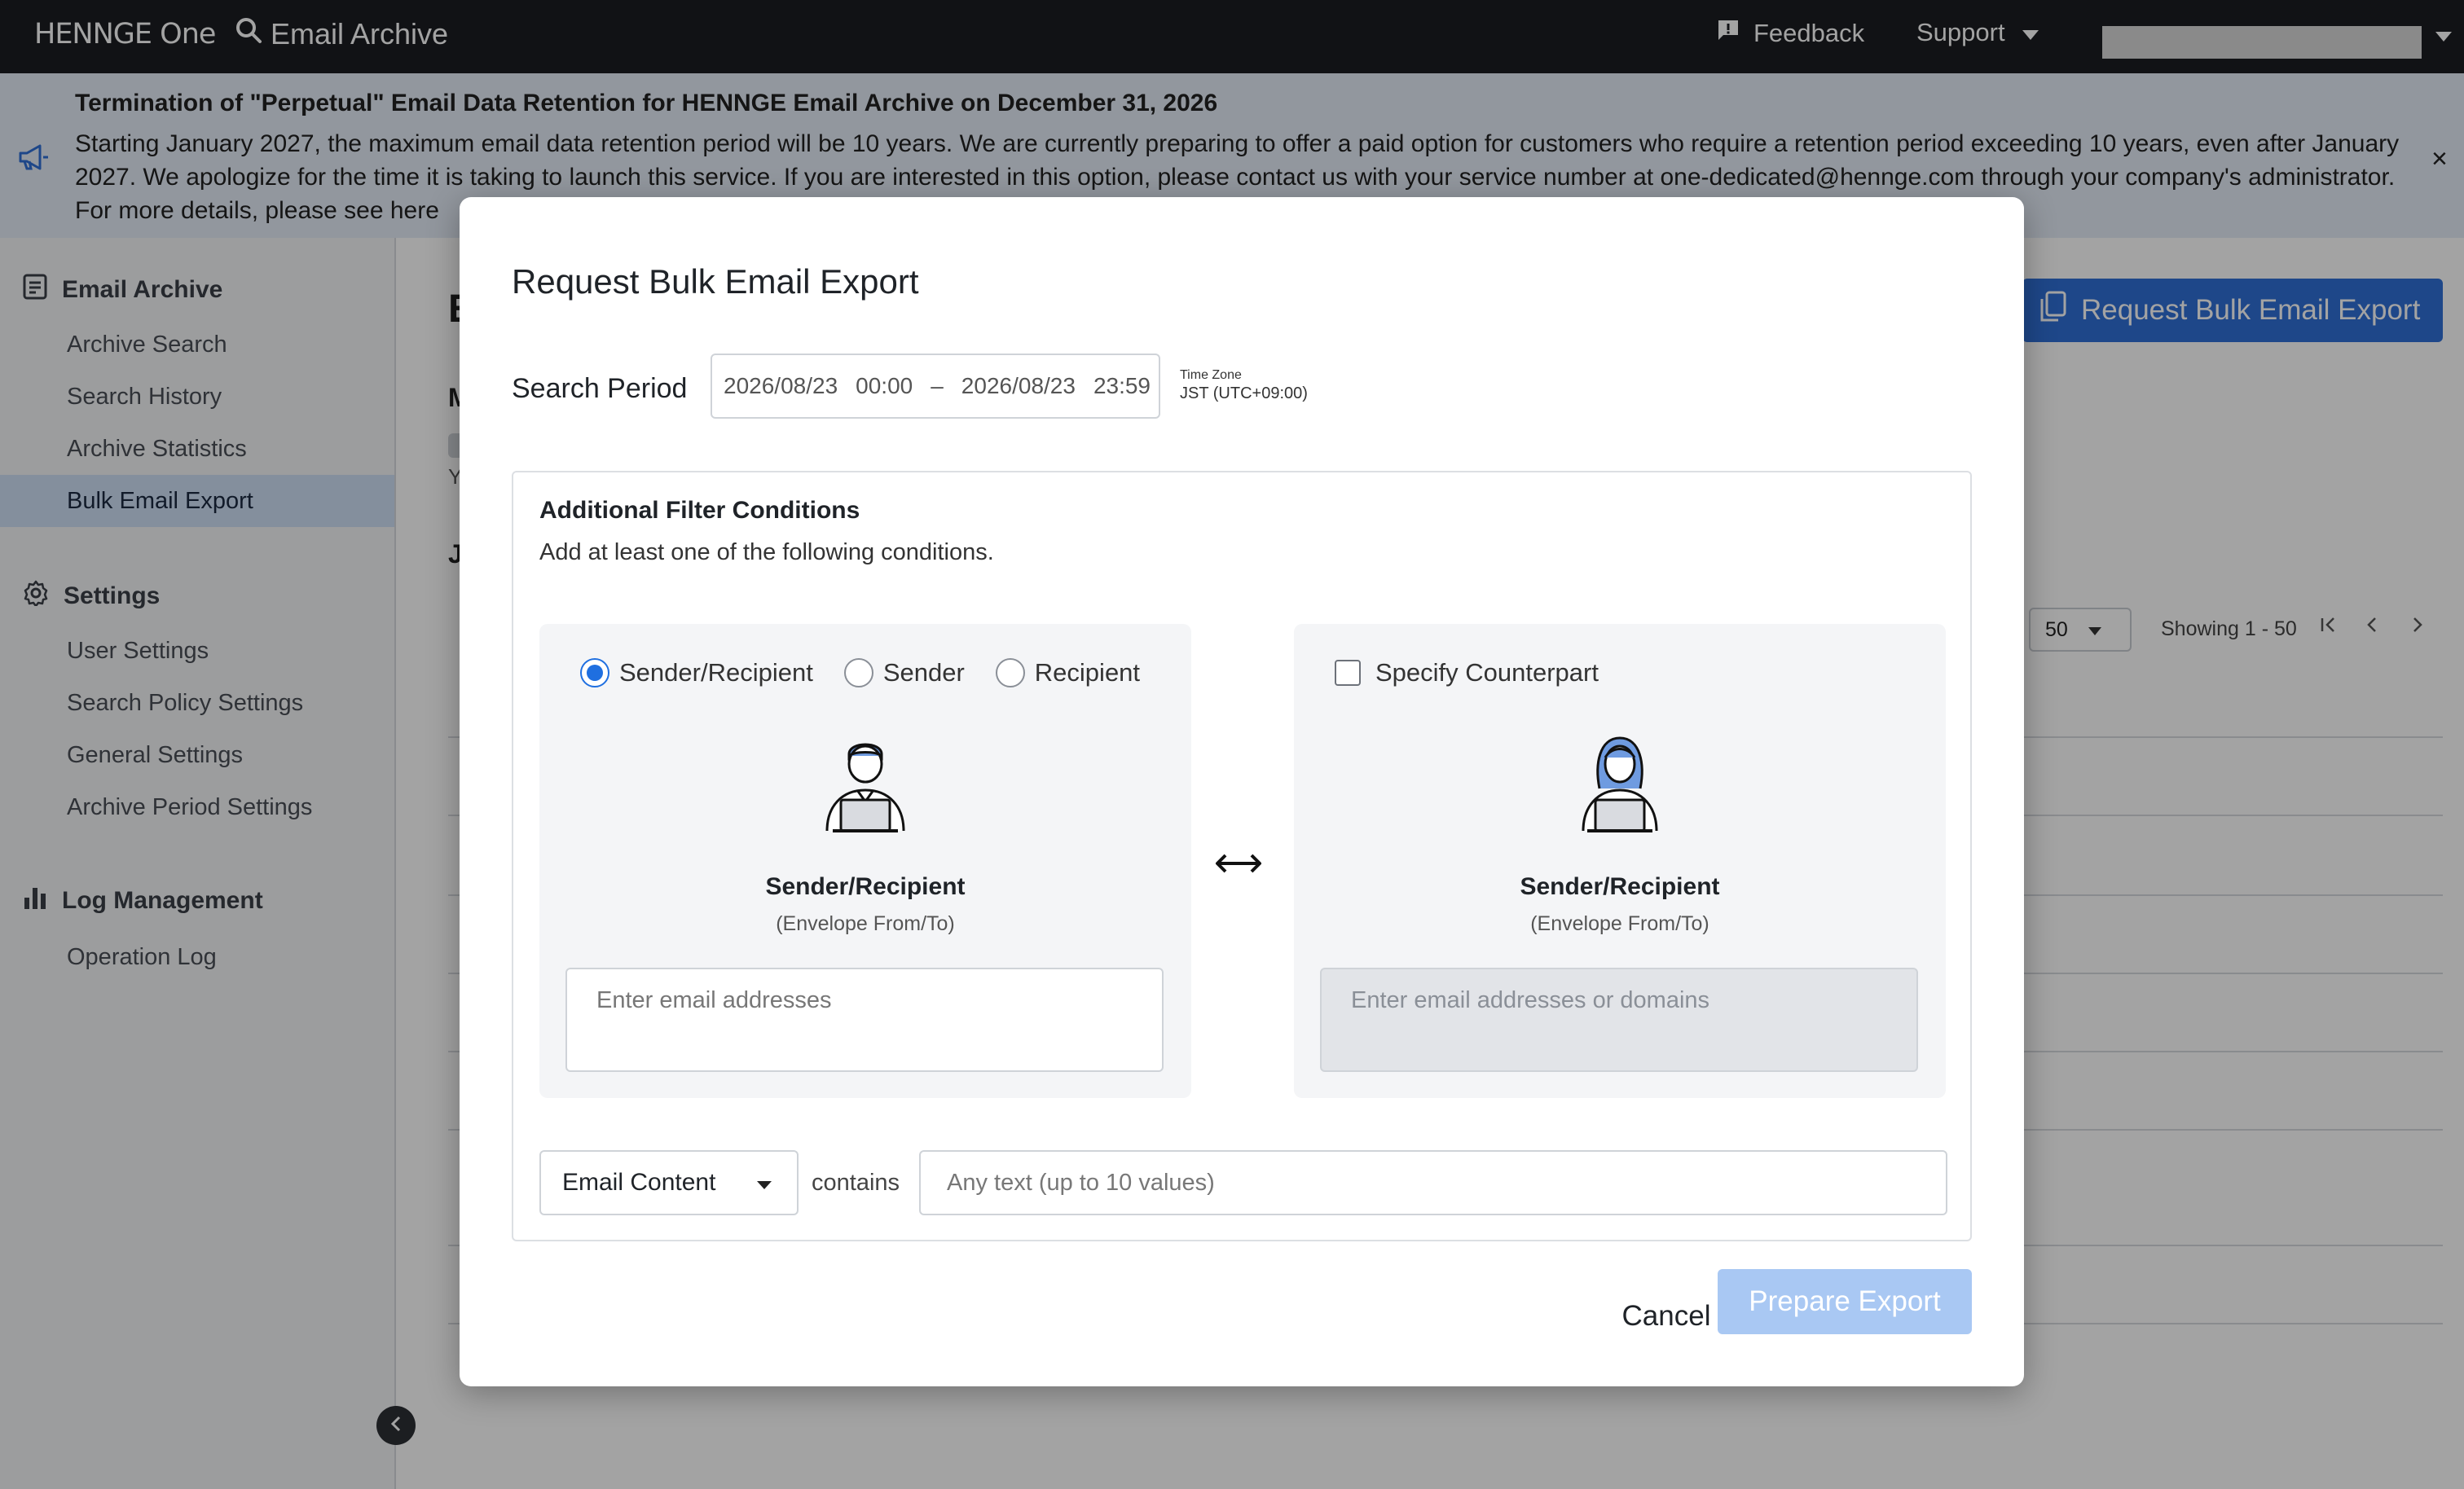 Image resolution: width=2464 pixels, height=1489 pixels. Describe the element at coordinates (864, 1020) in the screenshot. I see `email-addresses-input: Enter email addresses` at that location.